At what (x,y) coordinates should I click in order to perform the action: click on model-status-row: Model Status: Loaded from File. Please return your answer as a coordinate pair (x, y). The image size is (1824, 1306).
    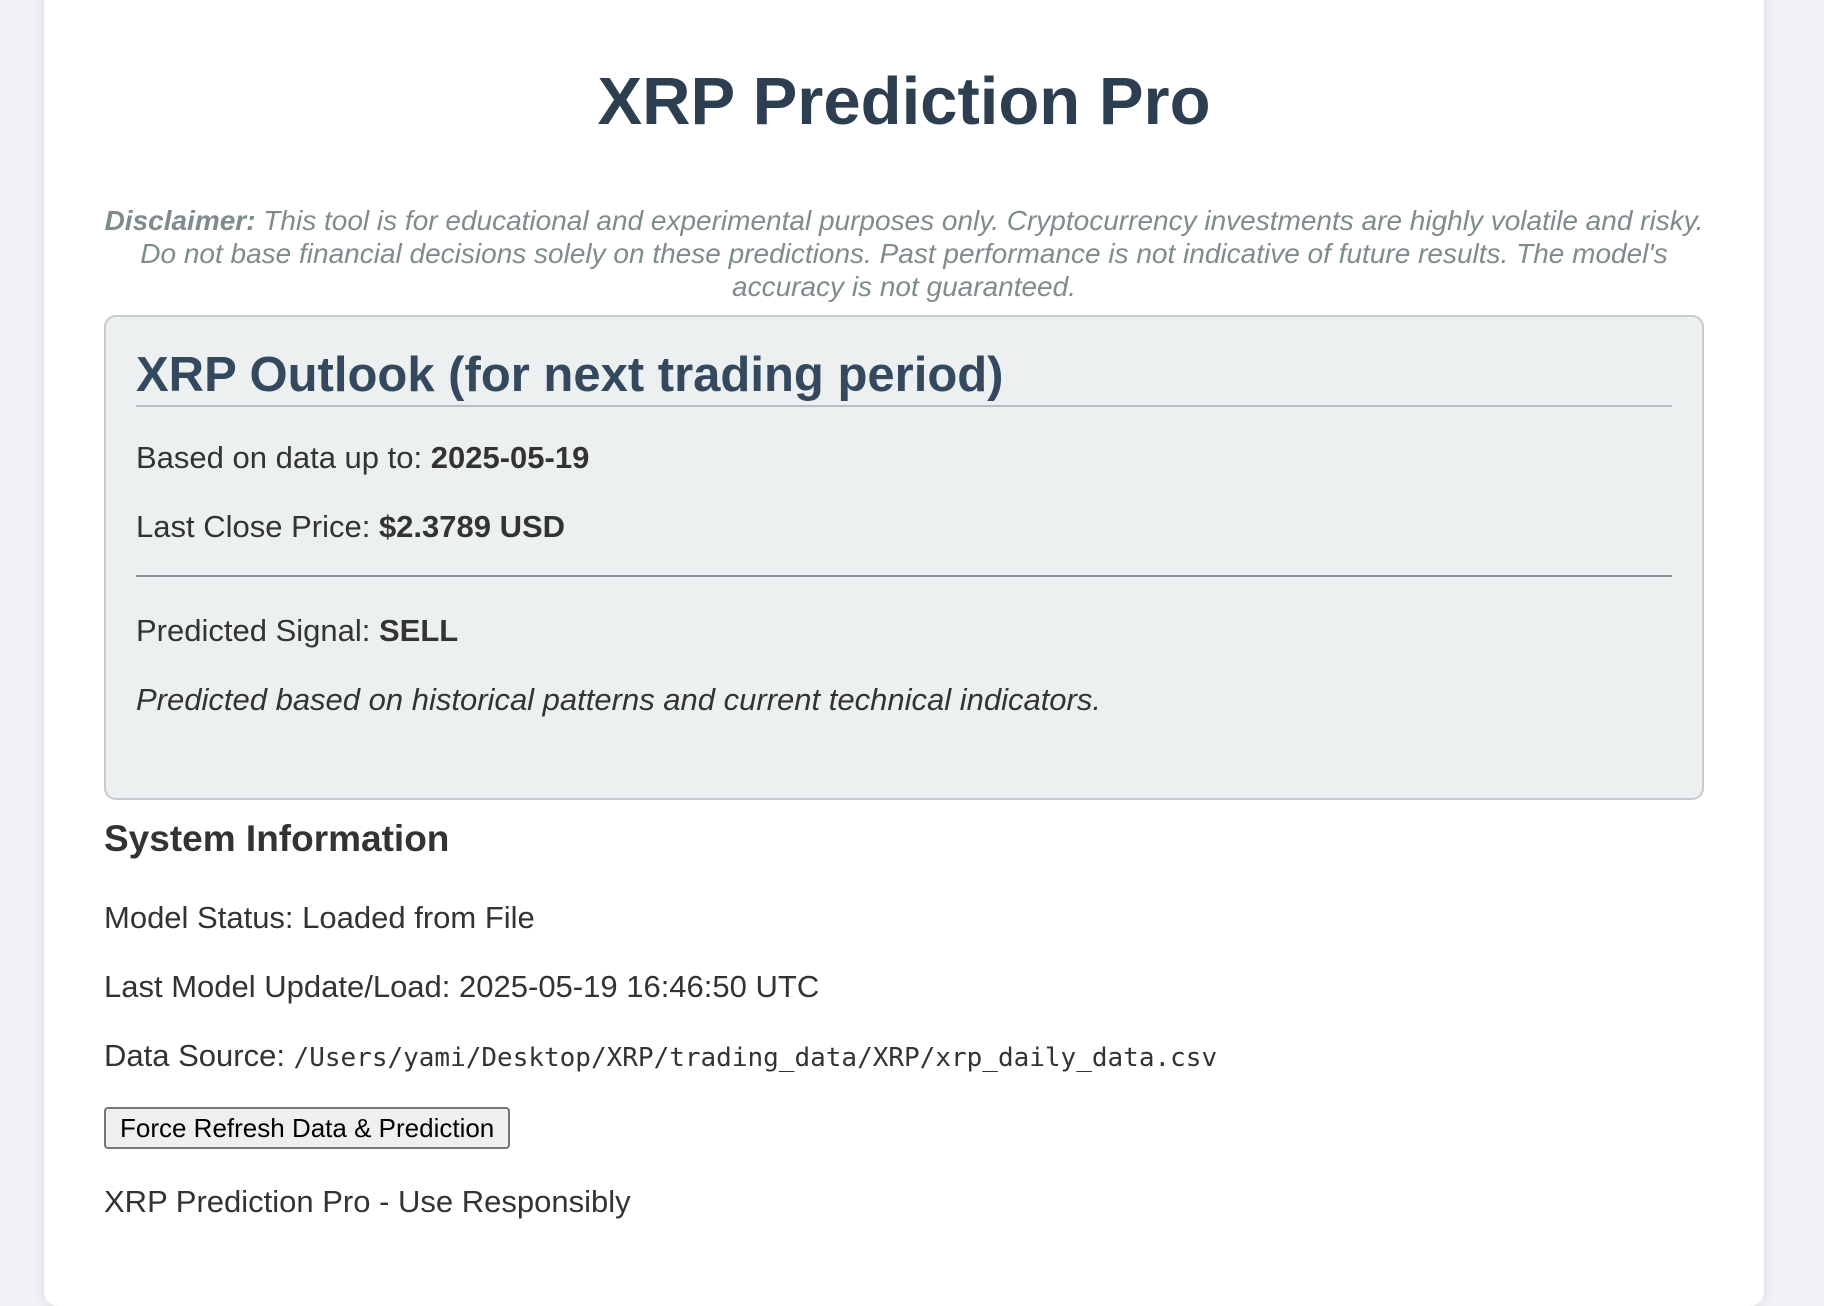
    Looking at the image, I should click on (319, 917).